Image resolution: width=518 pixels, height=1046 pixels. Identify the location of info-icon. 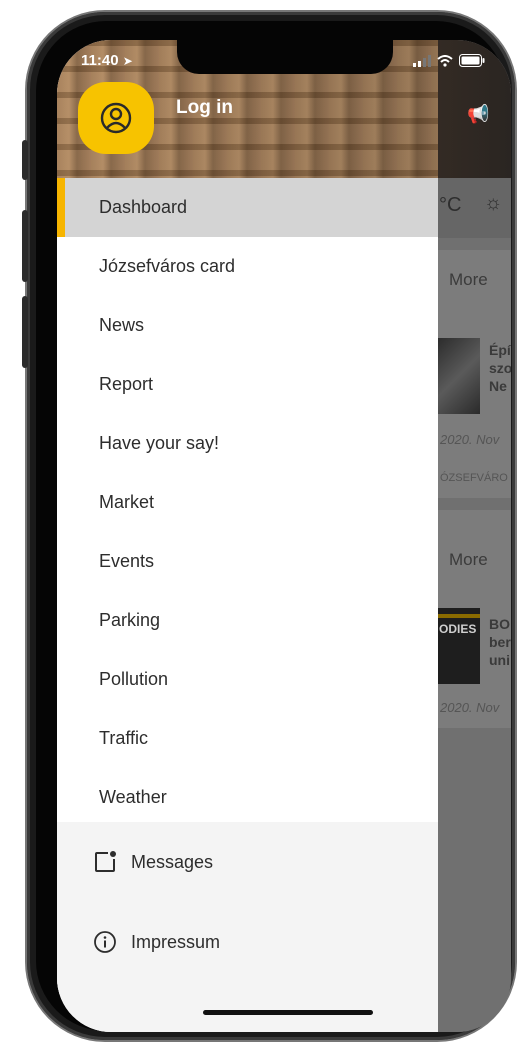
(105, 942).